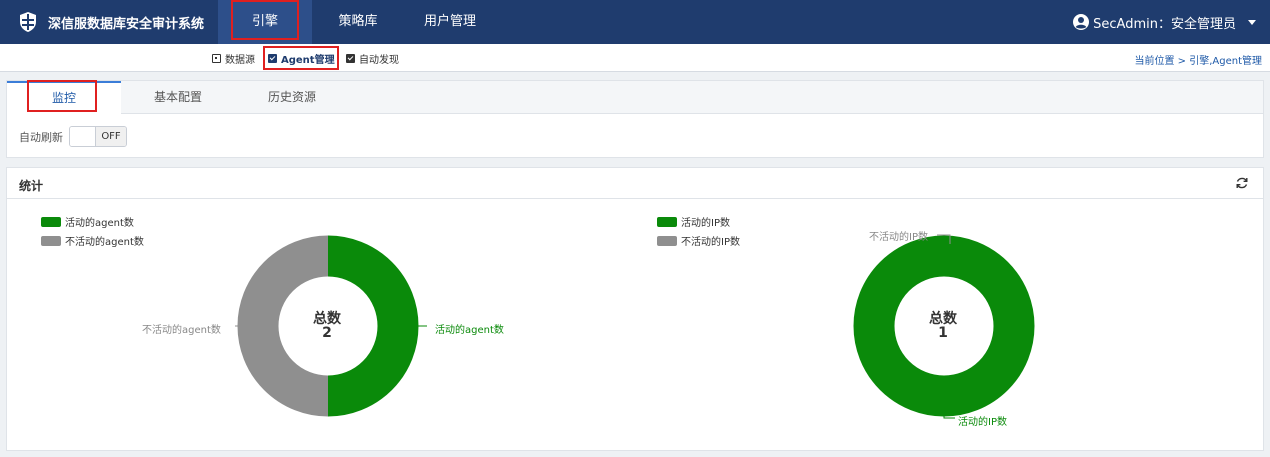 Image resolution: width=1270 pixels, height=457 pixels. What do you see at coordinates (635, 58) in the screenshot?
I see `sub-nav-bar: 数据源 Agent管理 自动发现 当前位置 > 引擎,Agent管理` at bounding box center [635, 58].